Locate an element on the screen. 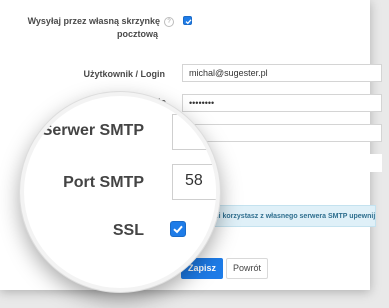 Image resolution: width=389 pixels, height=308 pixels. own-mailbox-label: Wysyłaj przez własną skrzynkę pocztową is located at coordinates (90, 28).